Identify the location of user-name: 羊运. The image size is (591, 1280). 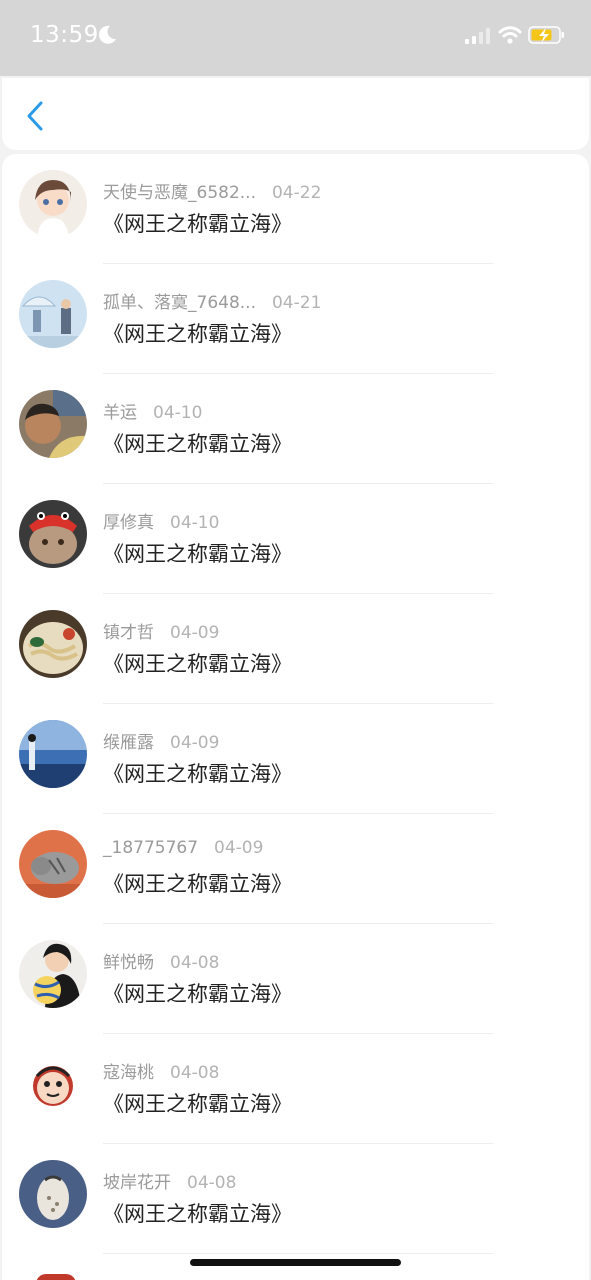
(120, 413).